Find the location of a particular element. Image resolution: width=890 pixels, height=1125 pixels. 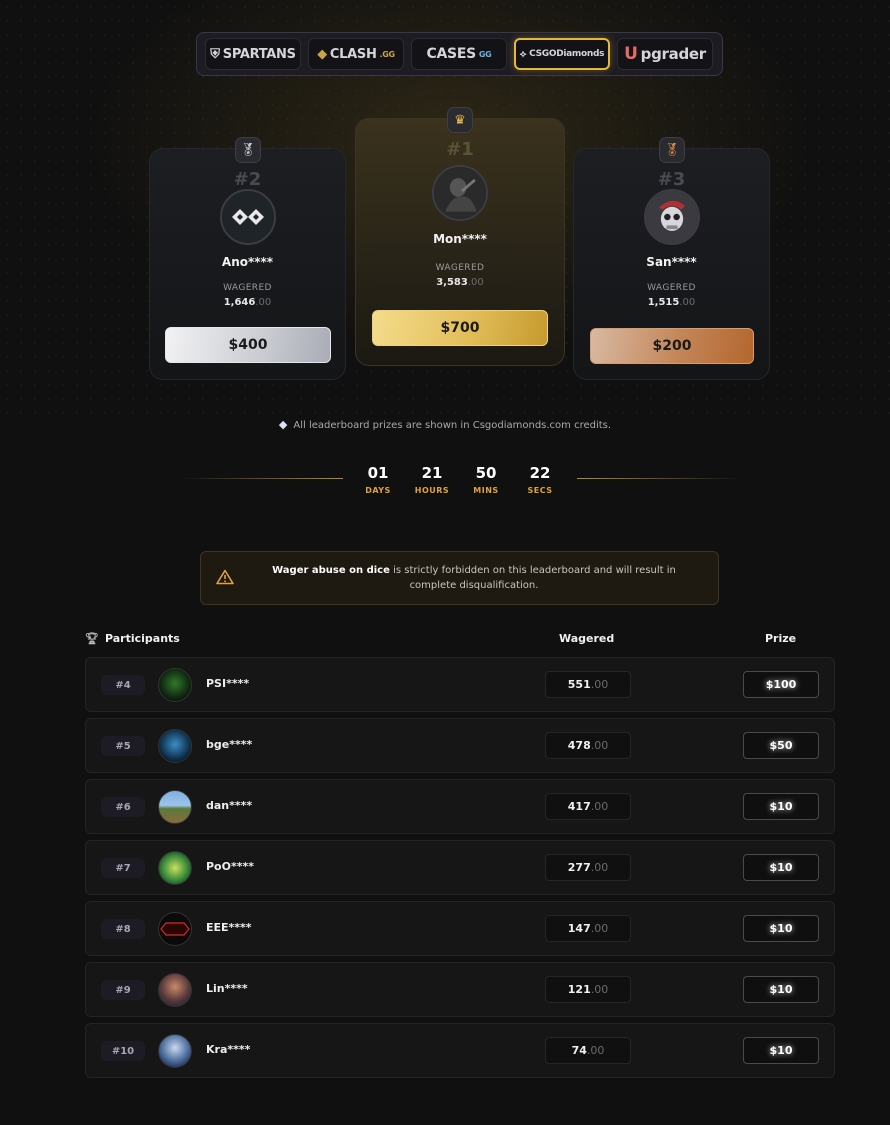

table-row: #4 PSI**** 551.00 $100 is located at coordinates (460, 684).